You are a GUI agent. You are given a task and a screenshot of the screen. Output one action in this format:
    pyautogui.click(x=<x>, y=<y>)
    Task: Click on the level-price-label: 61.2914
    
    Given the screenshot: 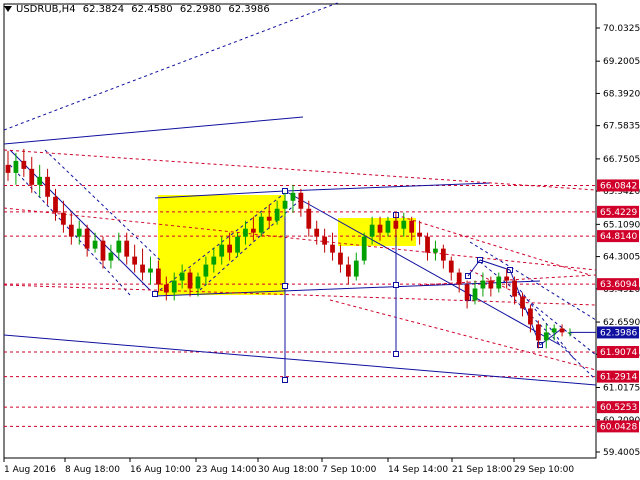 What is the action you would take?
    pyautogui.click(x=618, y=378)
    